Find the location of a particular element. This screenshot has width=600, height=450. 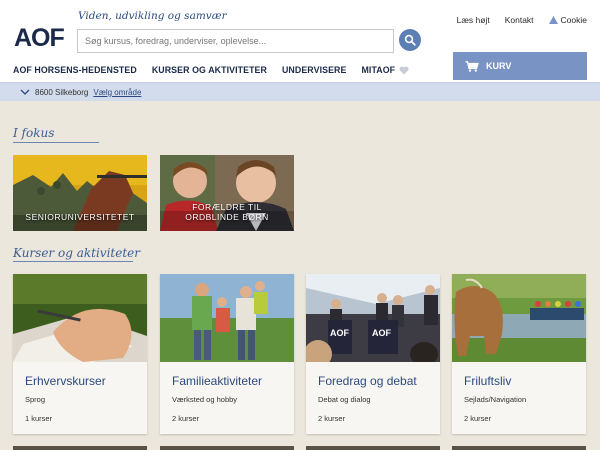

nav-item-courses: KURSER OG AKTIVITETER is located at coordinates (209, 70).